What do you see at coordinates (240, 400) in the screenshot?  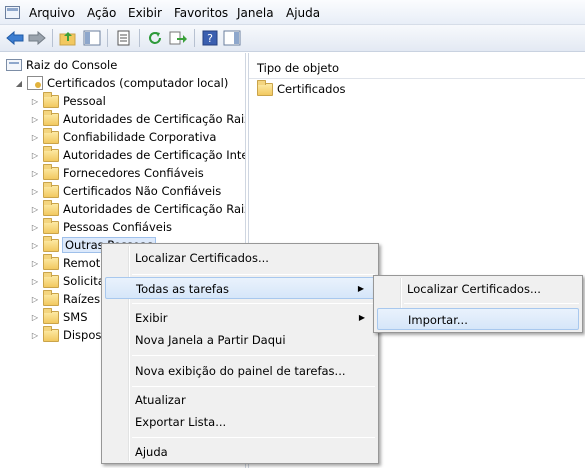 I see `context-menu-item-atualizar: Atualizar` at bounding box center [240, 400].